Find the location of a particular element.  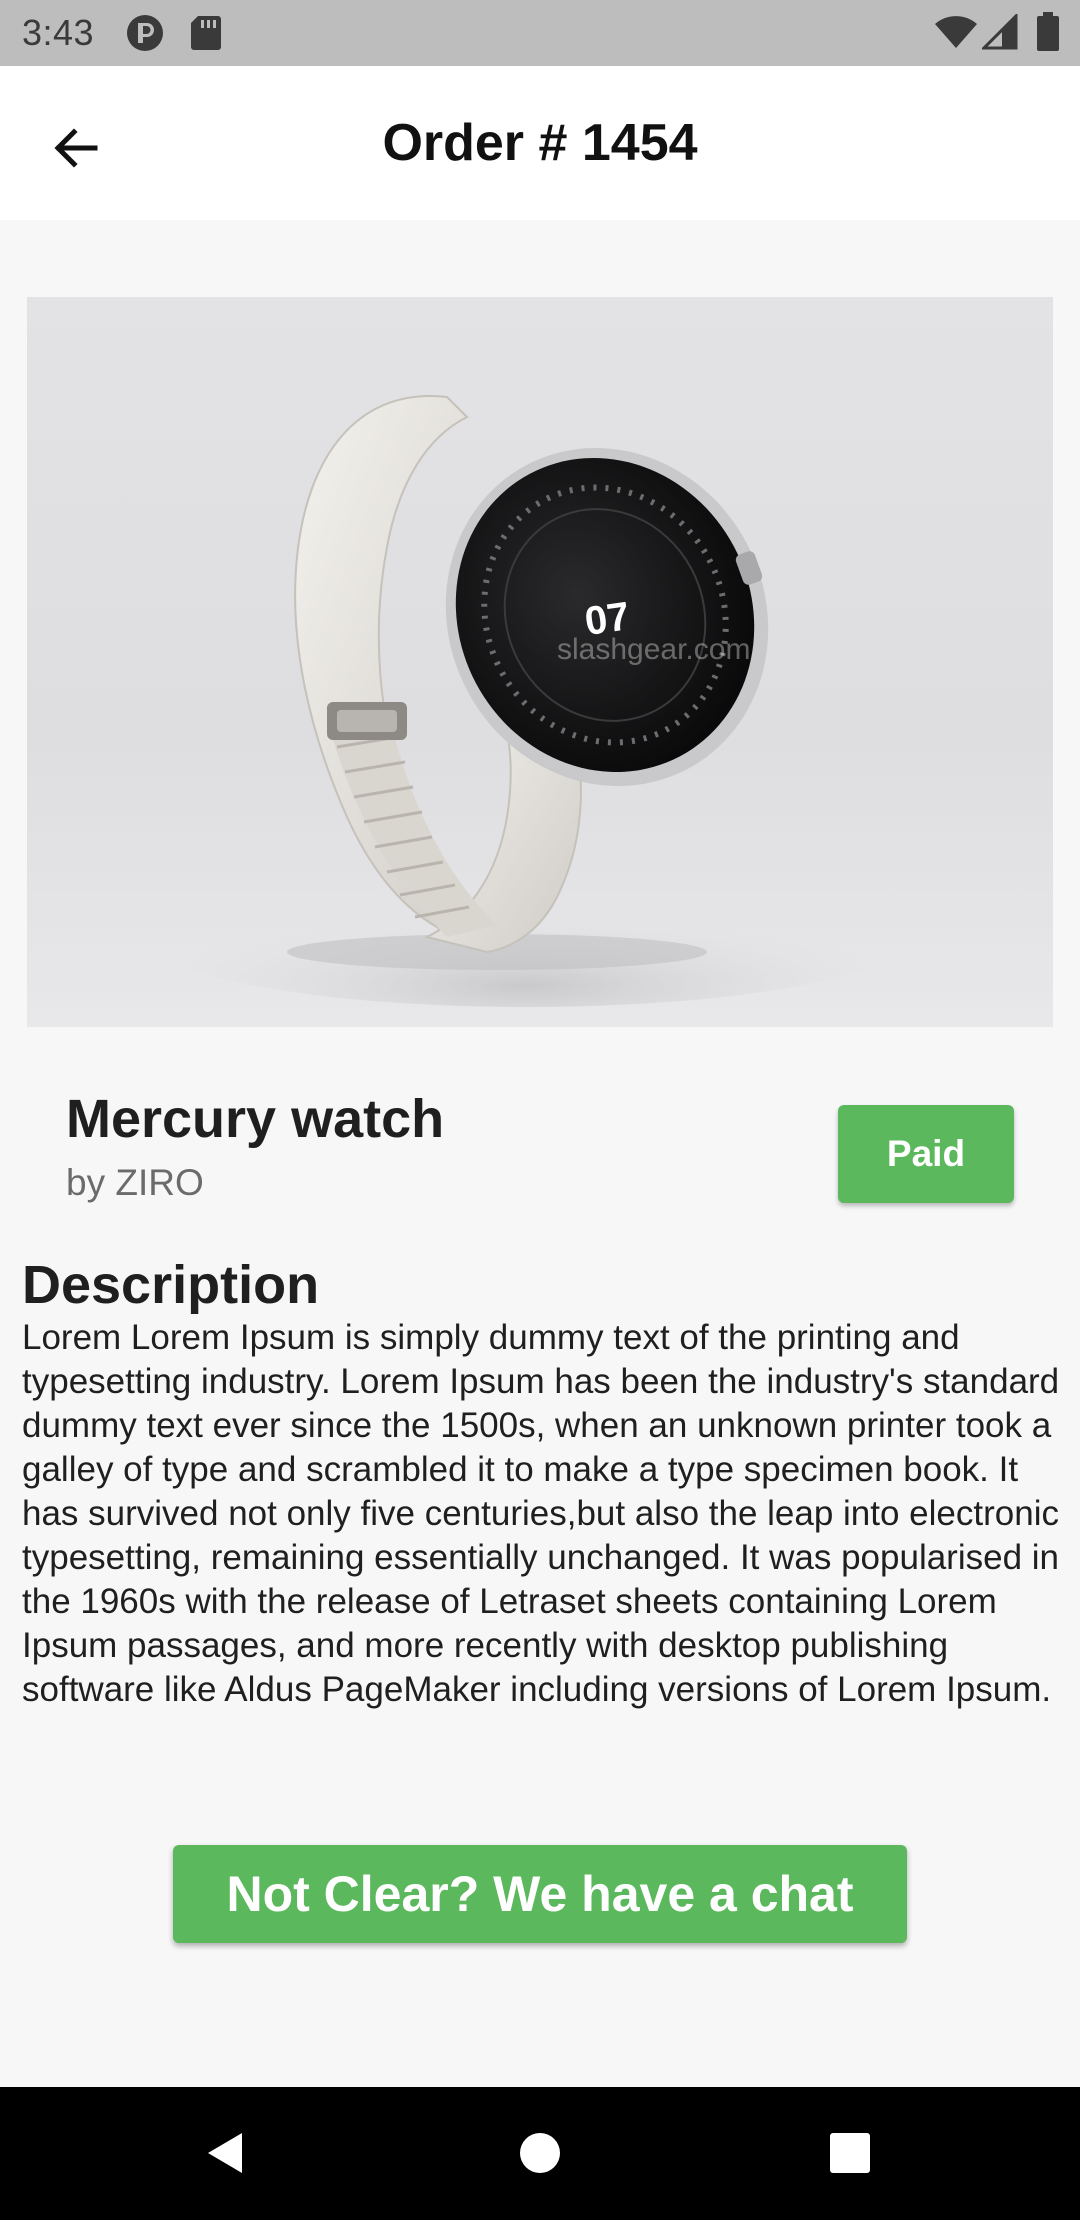

product-vendor: by ZIRO is located at coordinates (135, 1182).